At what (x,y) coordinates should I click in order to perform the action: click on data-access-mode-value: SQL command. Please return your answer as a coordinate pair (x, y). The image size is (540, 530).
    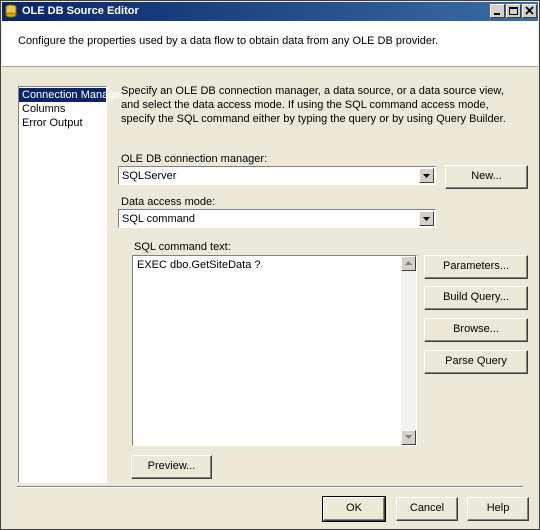
    Looking at the image, I should click on (158, 219).